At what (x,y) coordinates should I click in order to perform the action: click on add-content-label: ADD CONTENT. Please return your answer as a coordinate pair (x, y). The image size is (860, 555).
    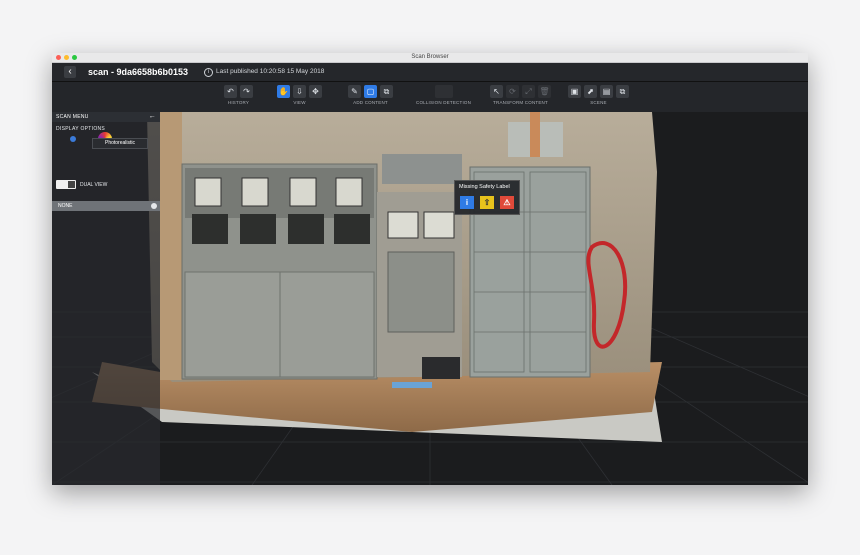
    Looking at the image, I should click on (370, 102).